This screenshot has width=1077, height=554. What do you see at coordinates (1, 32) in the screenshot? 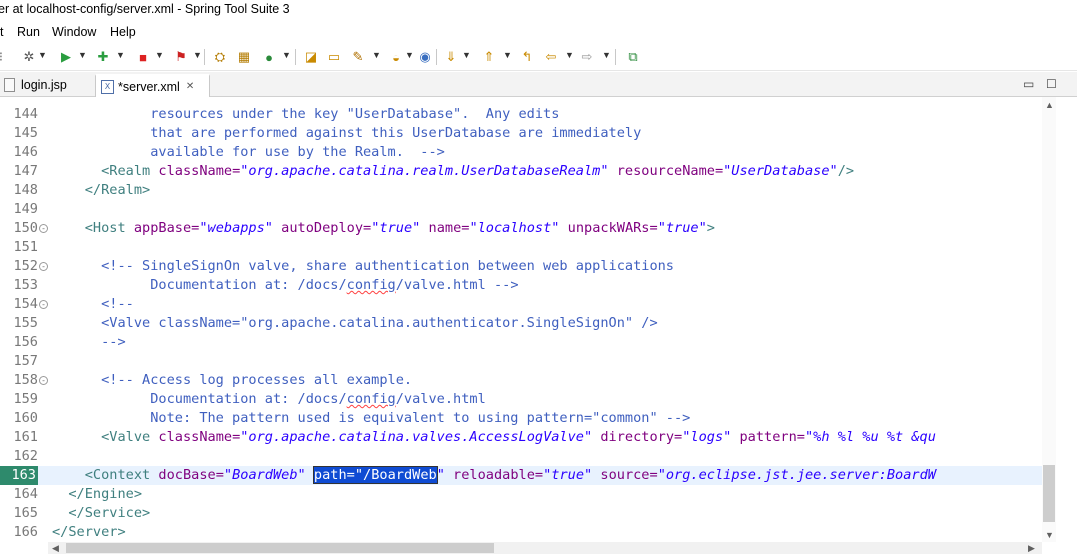
I see `menu-item-partial: t` at bounding box center [1, 32].